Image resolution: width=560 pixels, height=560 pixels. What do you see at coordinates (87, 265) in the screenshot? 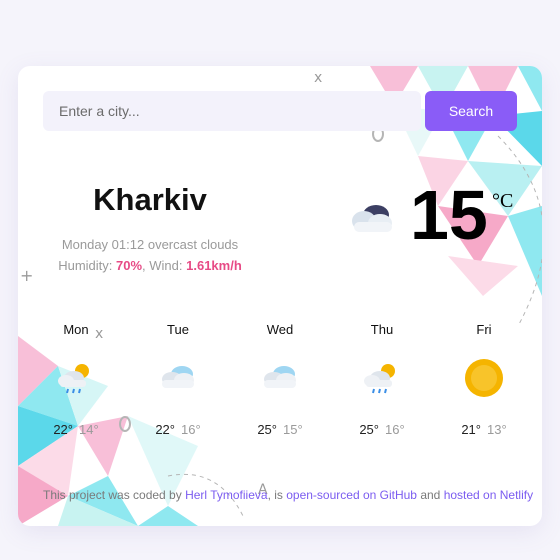
I see `humidity-label: Humidity:` at bounding box center [87, 265].